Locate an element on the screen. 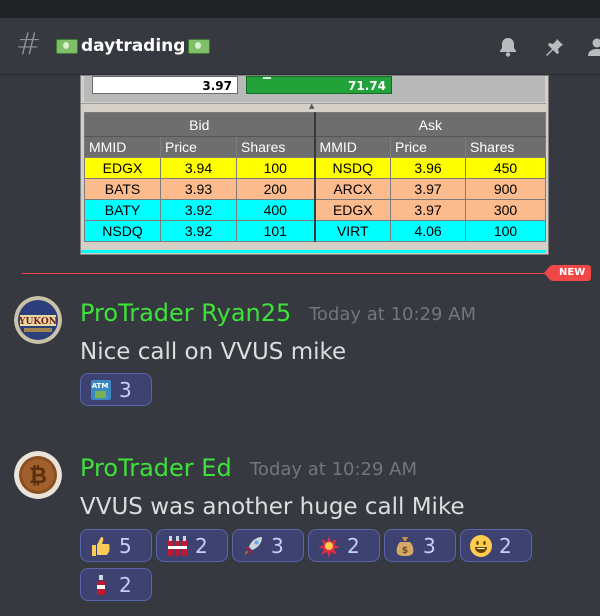 This screenshot has width=600, height=616. yukon-logo-icon: YUKON is located at coordinates (38, 320).